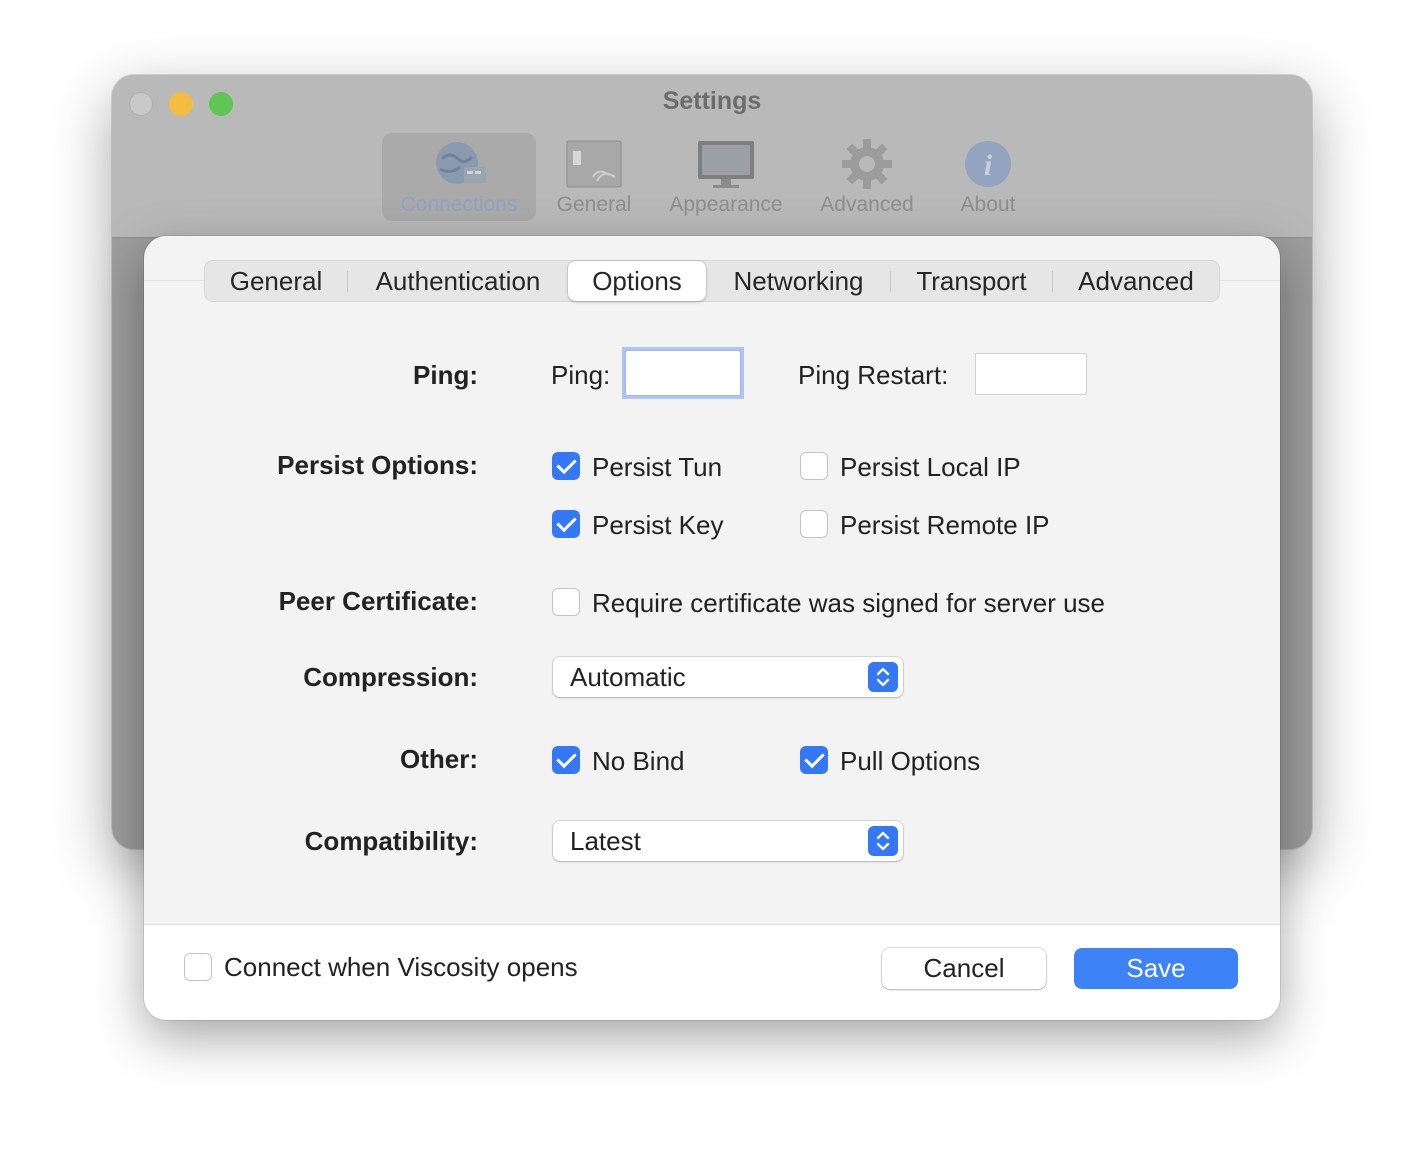 This screenshot has width=1424, height=1168. Describe the element at coordinates (1031, 374) in the screenshot. I see `ping-restart-input` at that location.